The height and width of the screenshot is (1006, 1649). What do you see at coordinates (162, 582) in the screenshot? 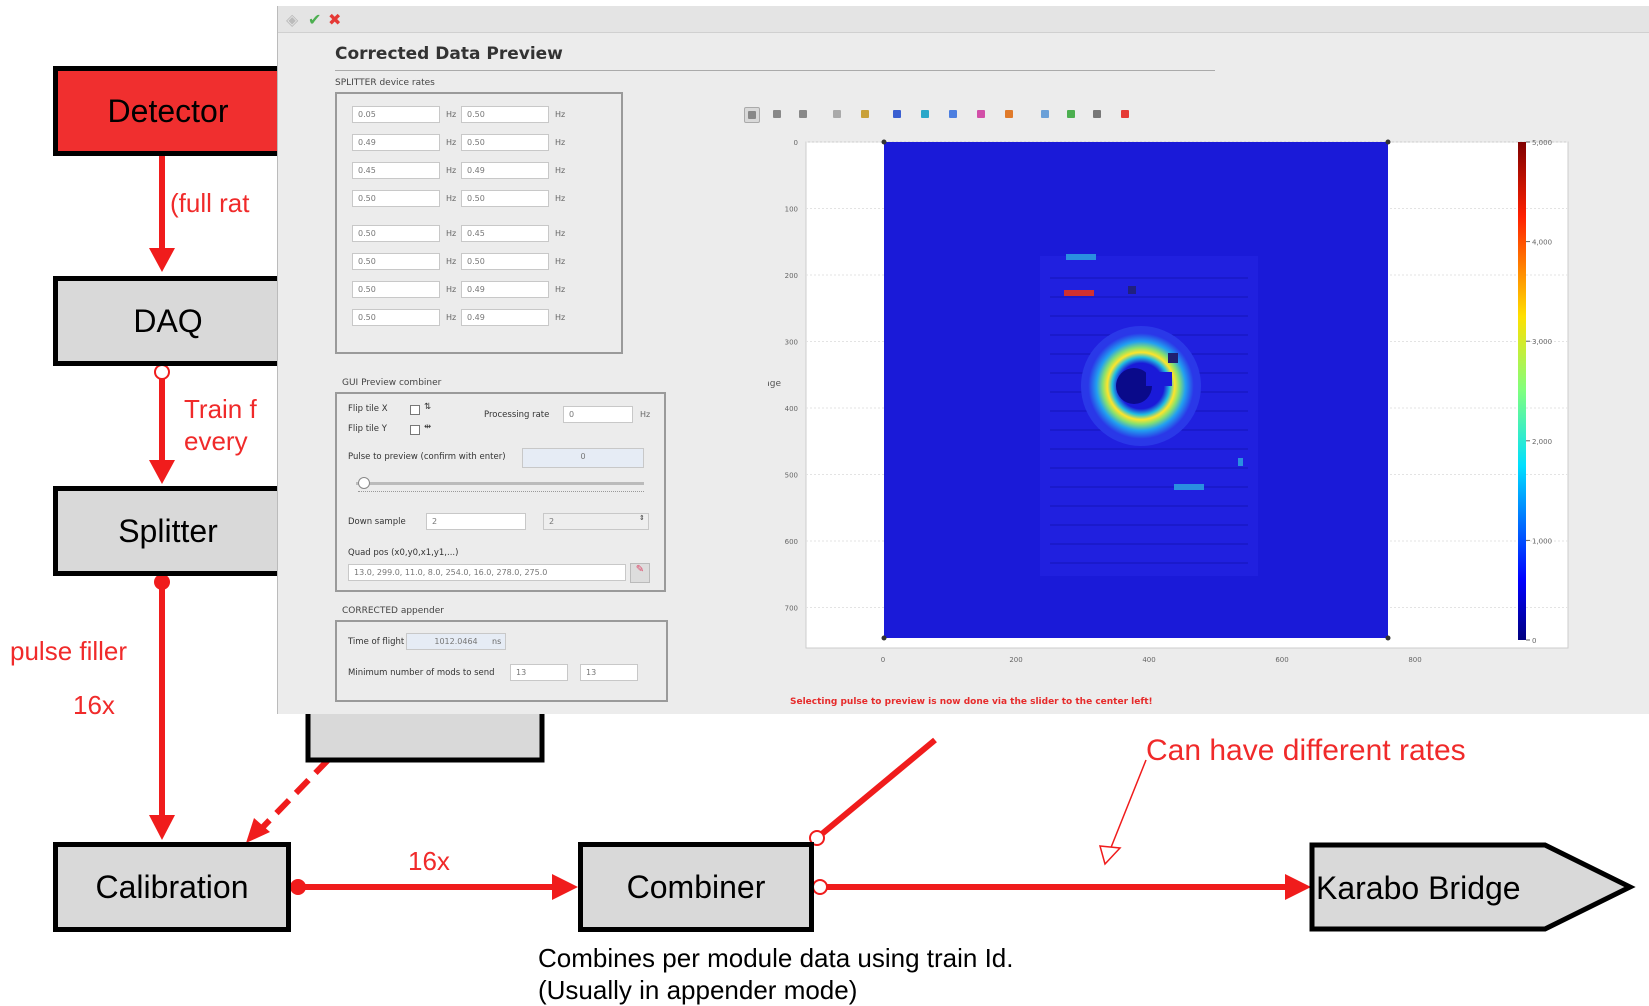
I see `splitter-output-port` at bounding box center [162, 582].